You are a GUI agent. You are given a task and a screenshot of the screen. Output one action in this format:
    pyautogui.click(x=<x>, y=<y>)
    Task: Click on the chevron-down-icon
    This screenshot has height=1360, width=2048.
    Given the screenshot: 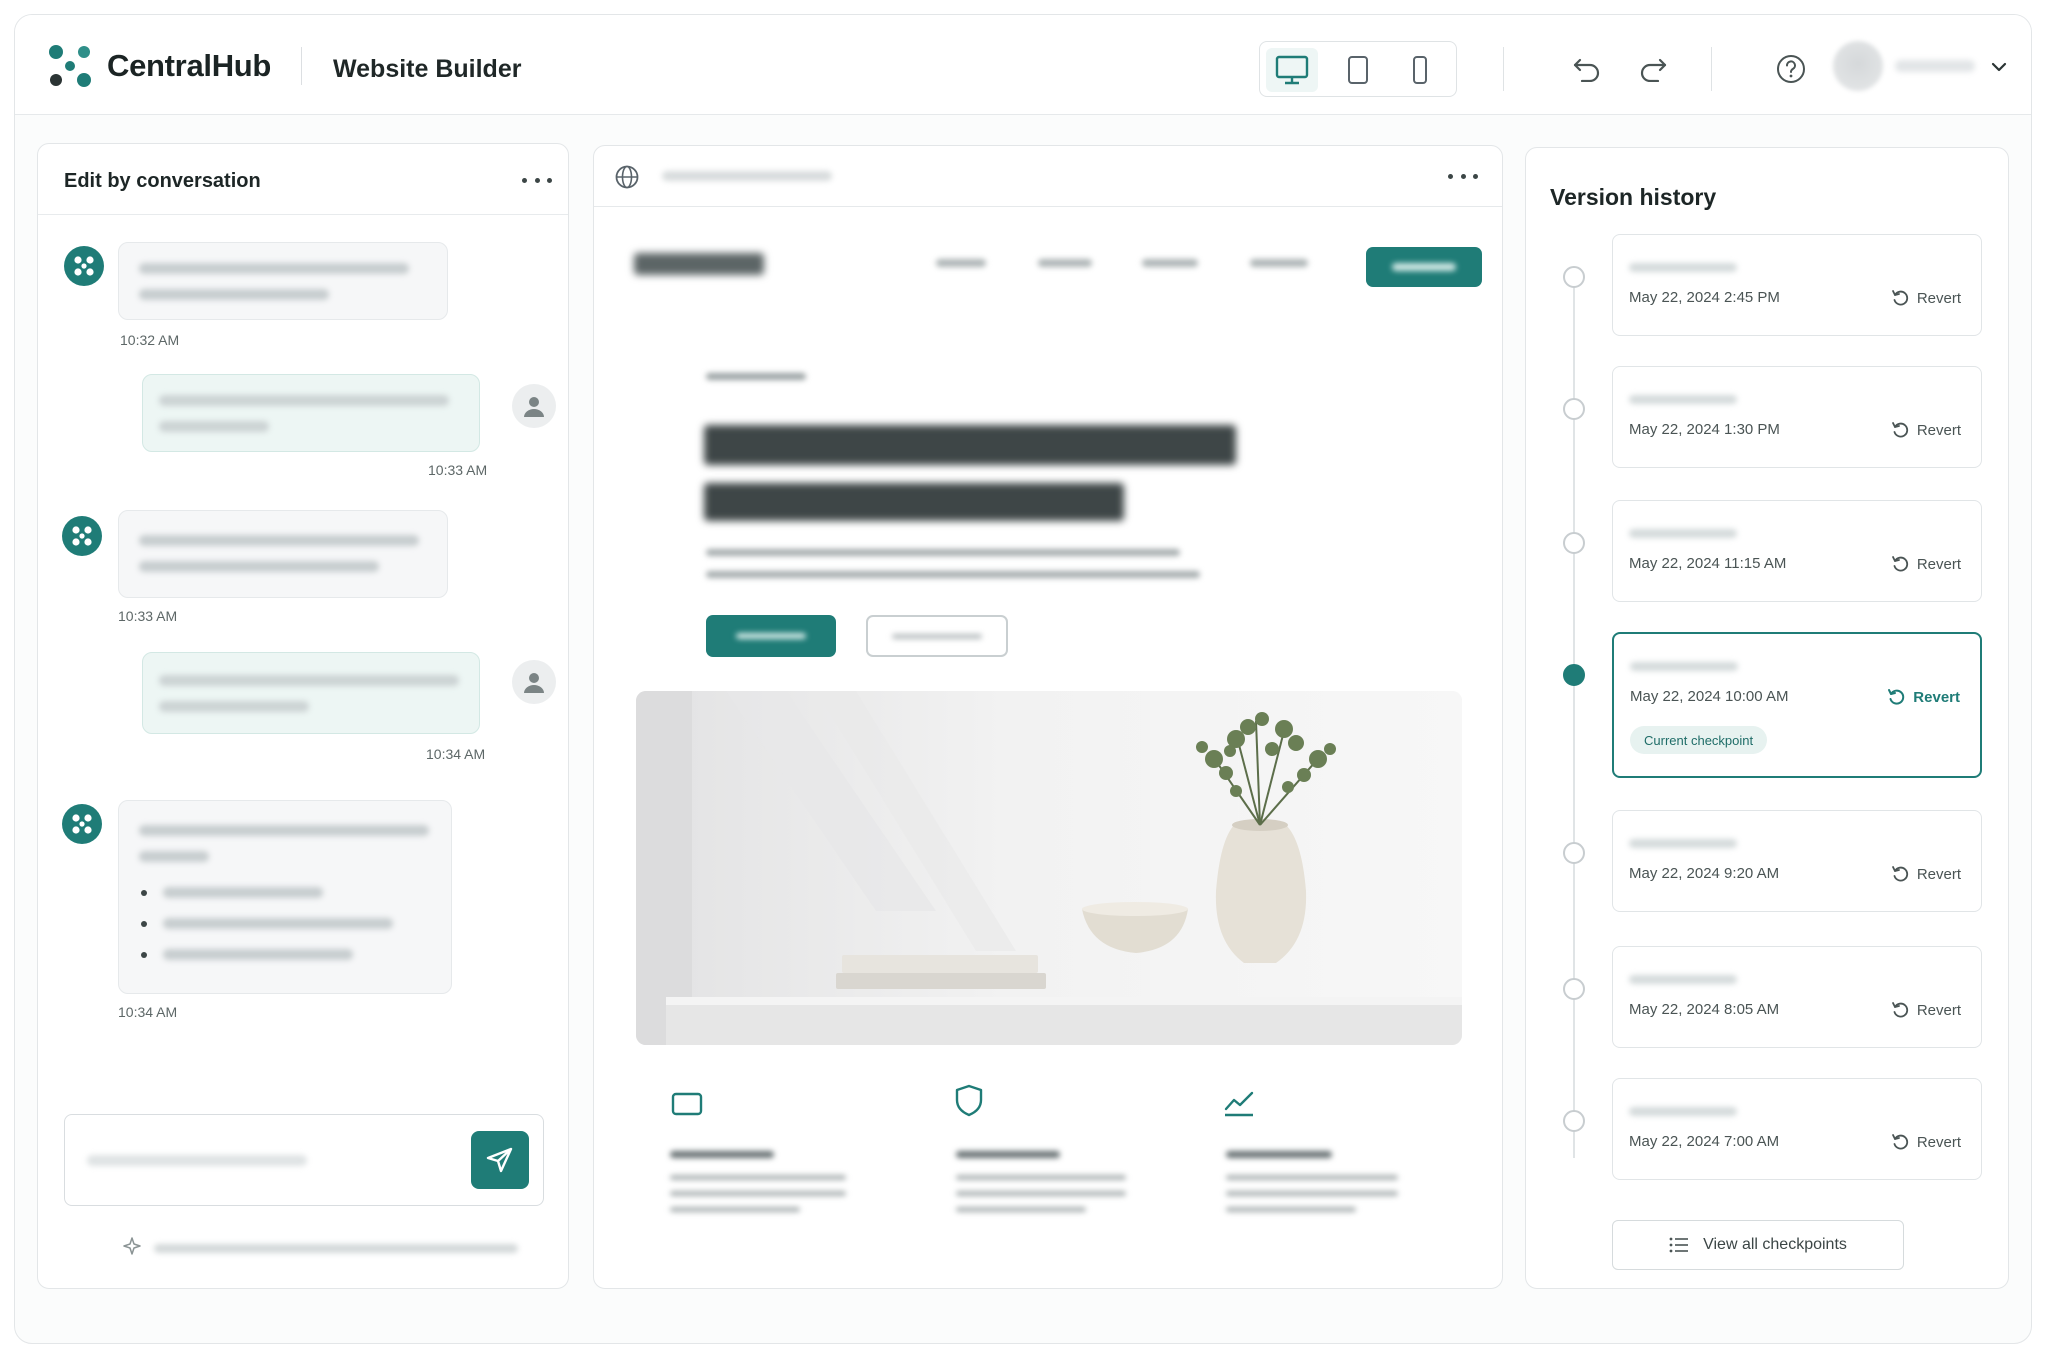 What is the action you would take?
    pyautogui.click(x=1999, y=67)
    